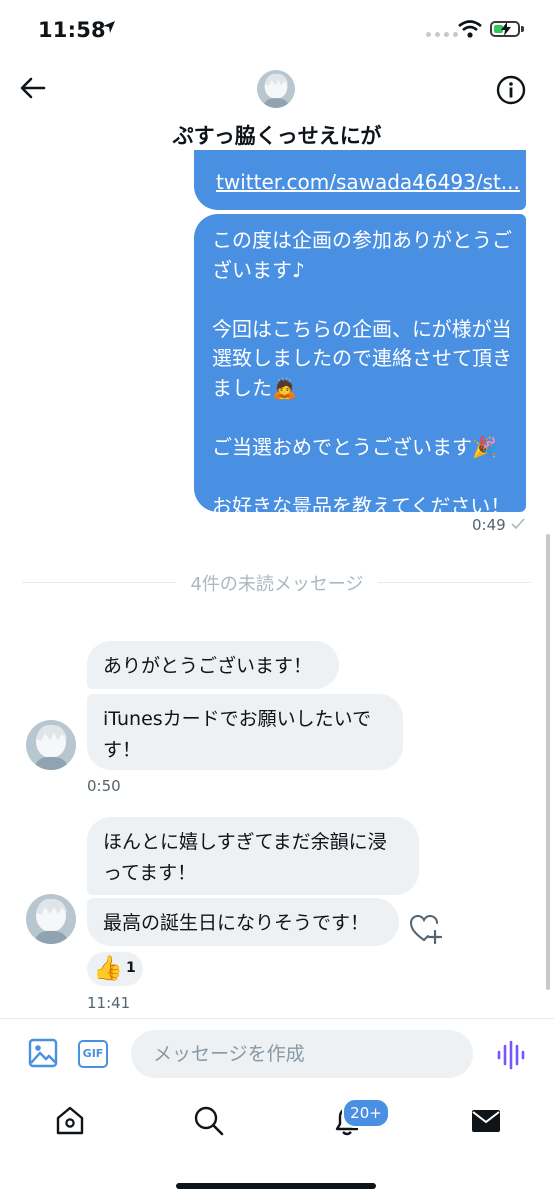 The width and height of the screenshot is (554, 1200). I want to click on sent-check-icon, so click(518, 524).